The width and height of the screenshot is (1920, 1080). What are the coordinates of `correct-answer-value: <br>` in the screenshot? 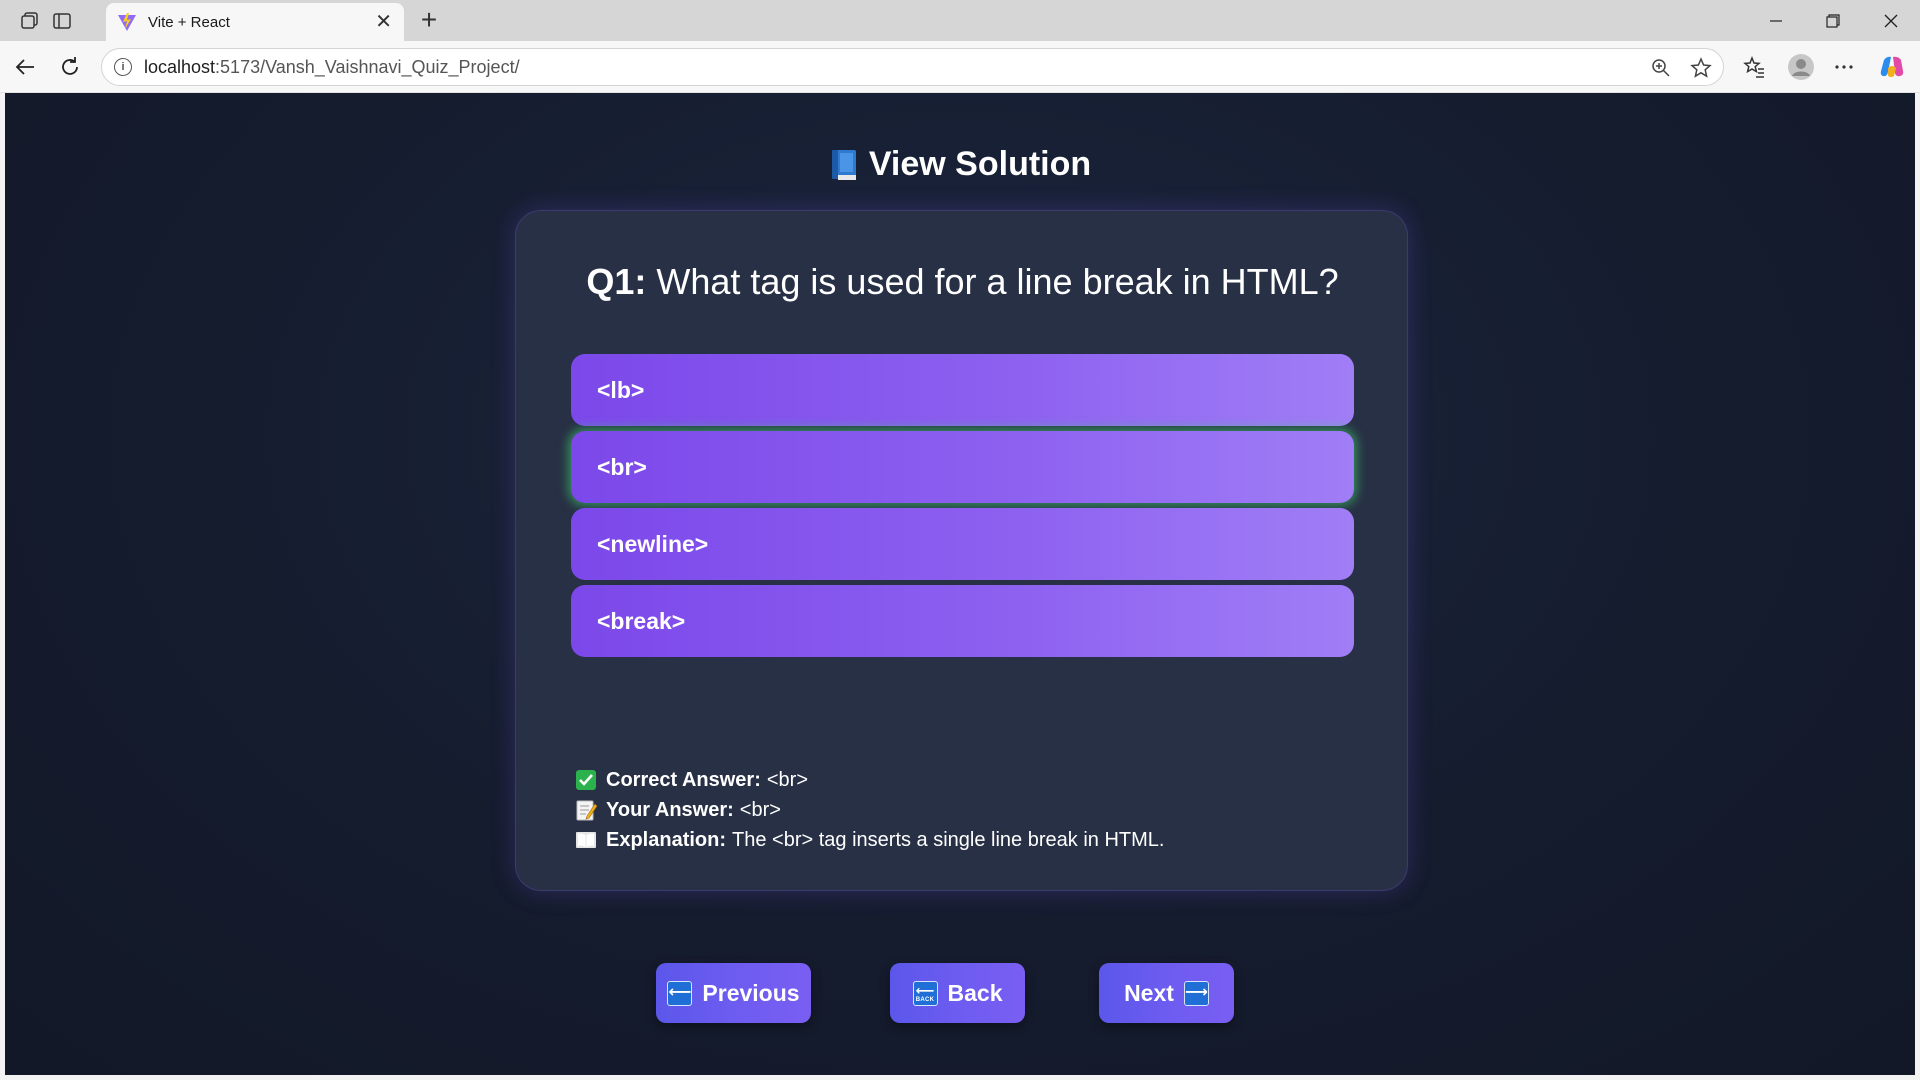 It's located at (787, 780).